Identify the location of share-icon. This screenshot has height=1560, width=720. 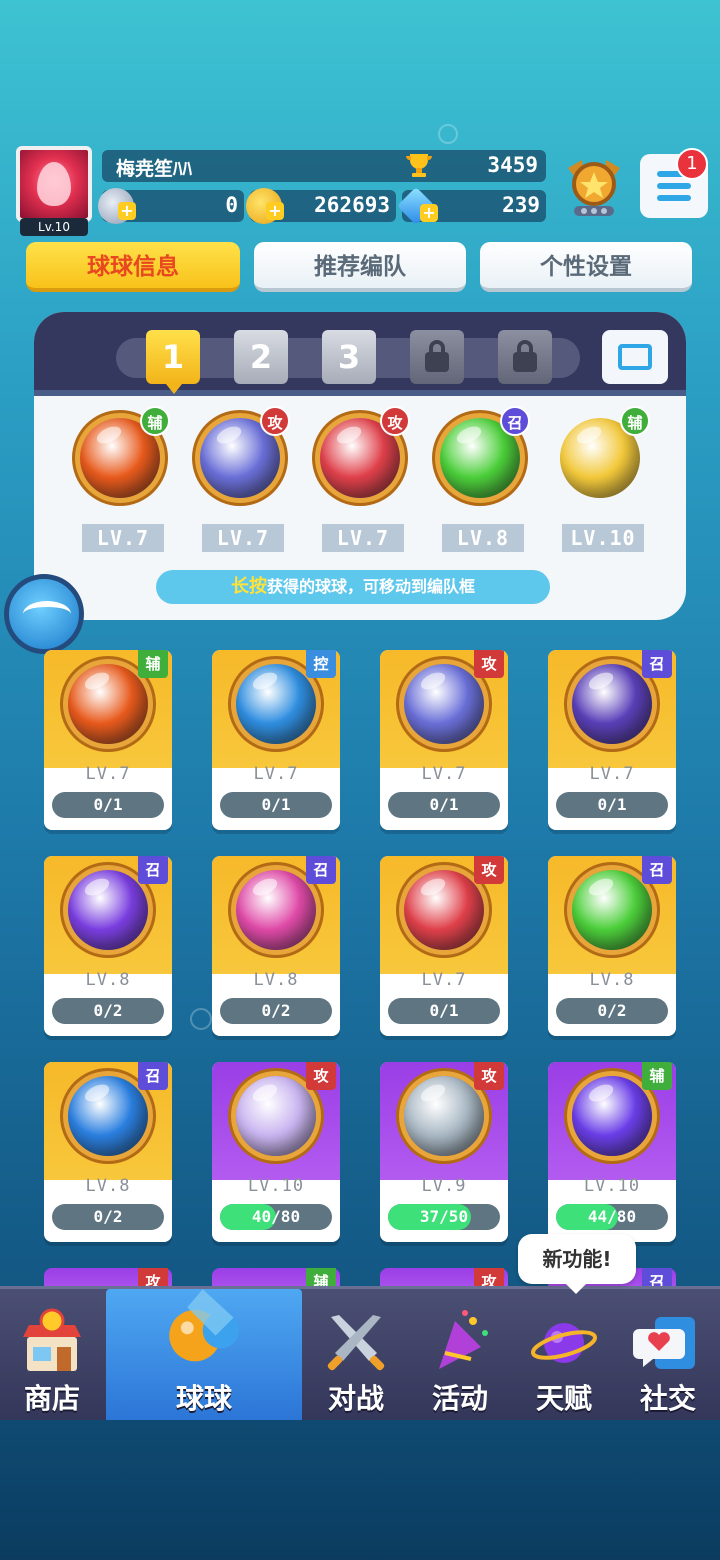
(635, 357).